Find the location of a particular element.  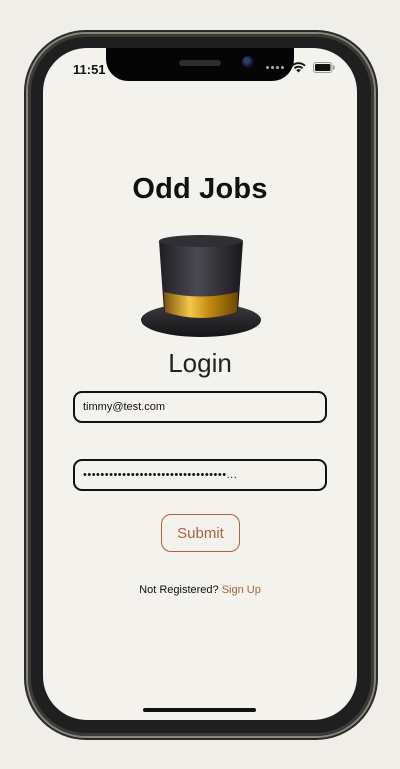

signal-icon is located at coordinates (275, 67).